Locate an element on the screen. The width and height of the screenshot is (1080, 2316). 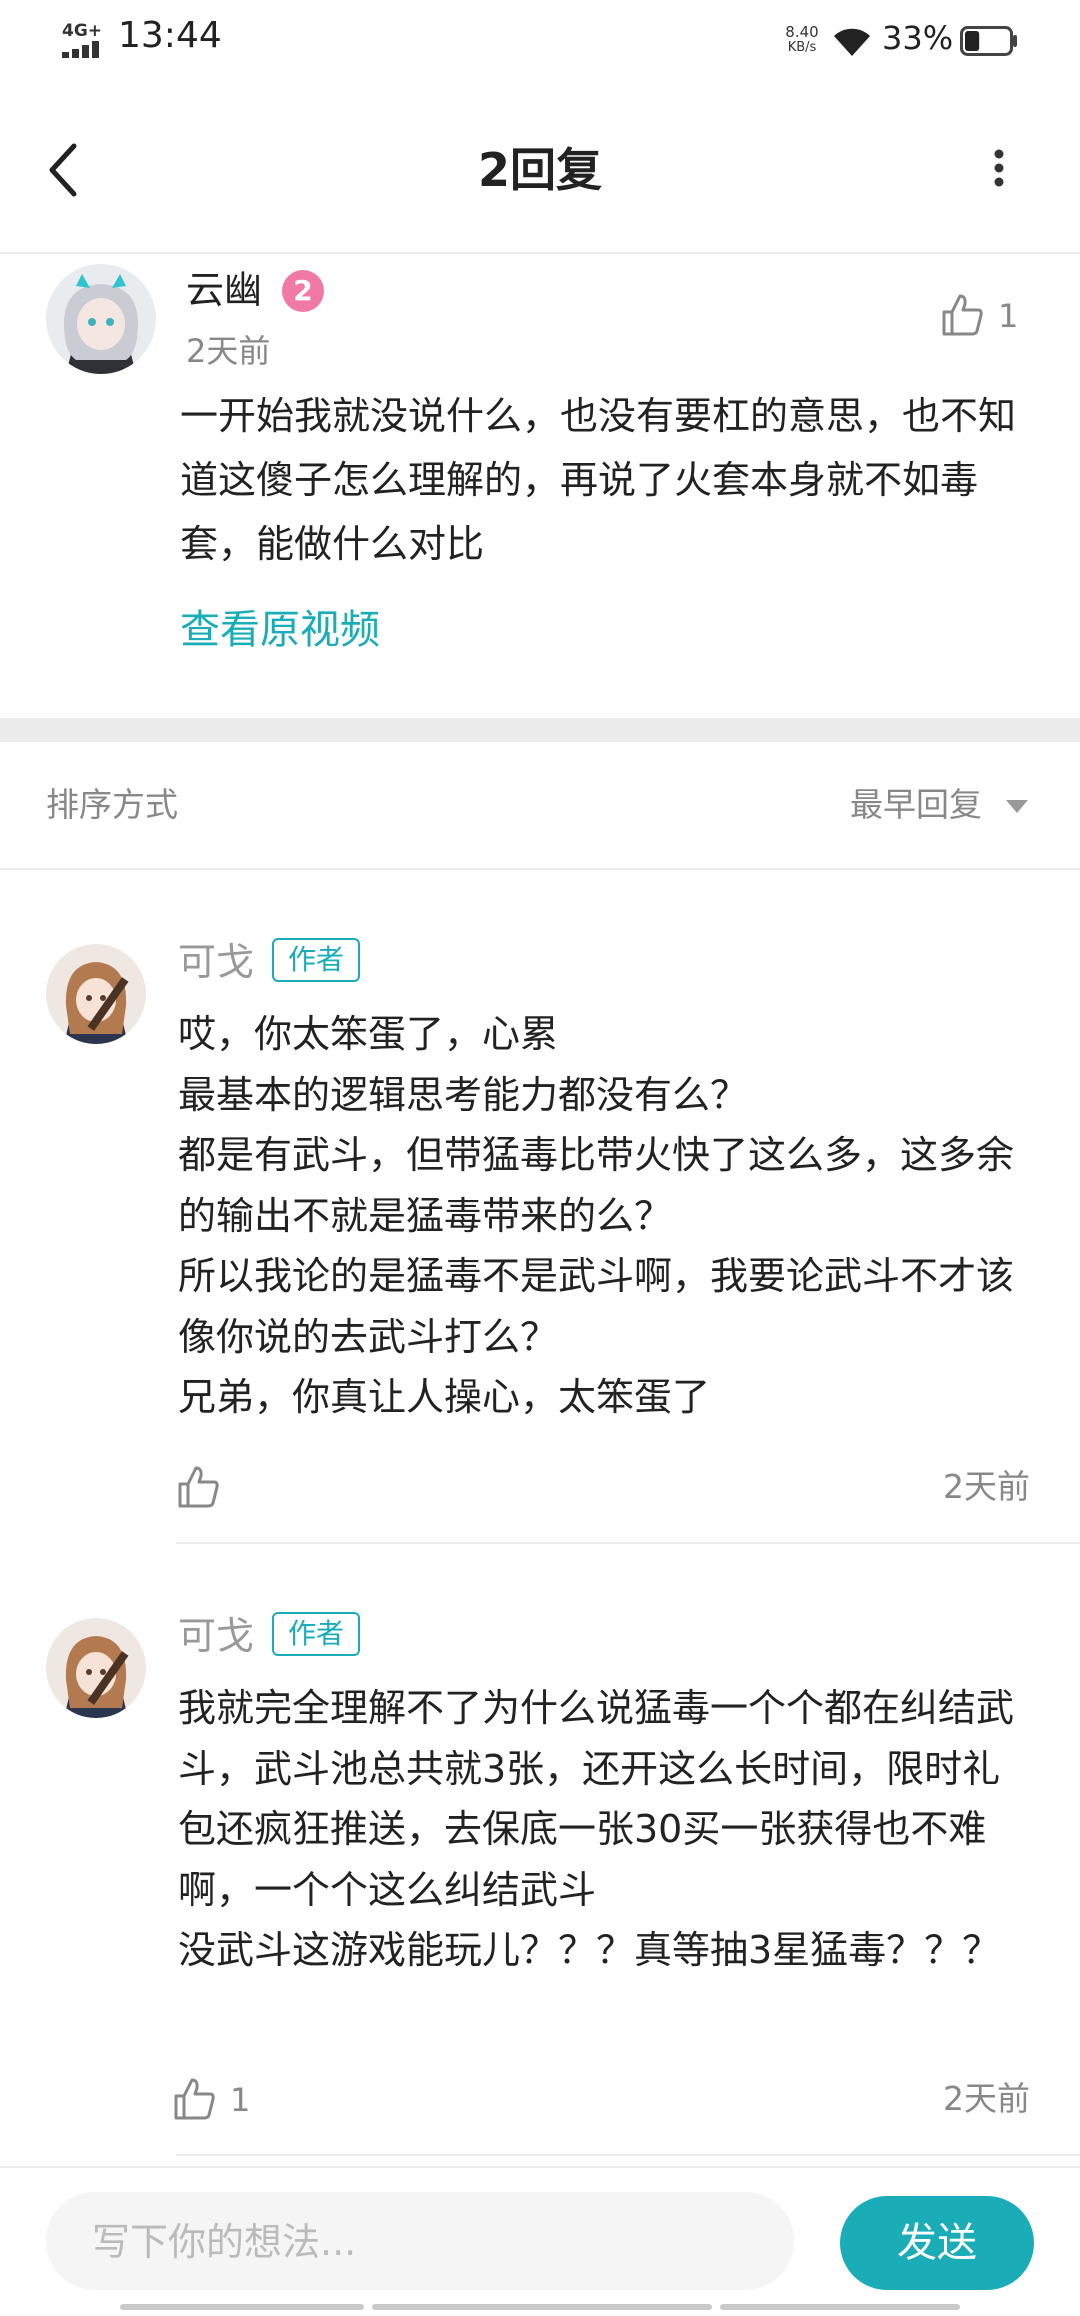
sort-label: 排序方式 is located at coordinates (112, 804).